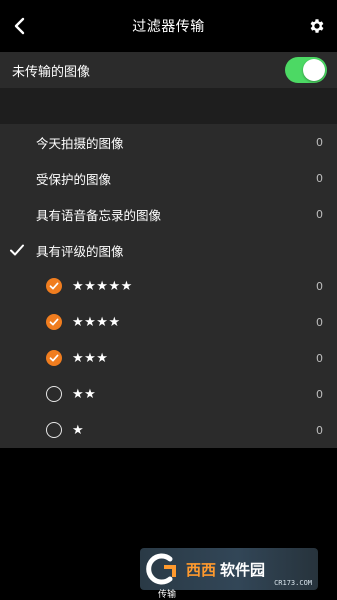  What do you see at coordinates (78, 430) in the screenshot?
I see `rating-stars: ★` at bounding box center [78, 430].